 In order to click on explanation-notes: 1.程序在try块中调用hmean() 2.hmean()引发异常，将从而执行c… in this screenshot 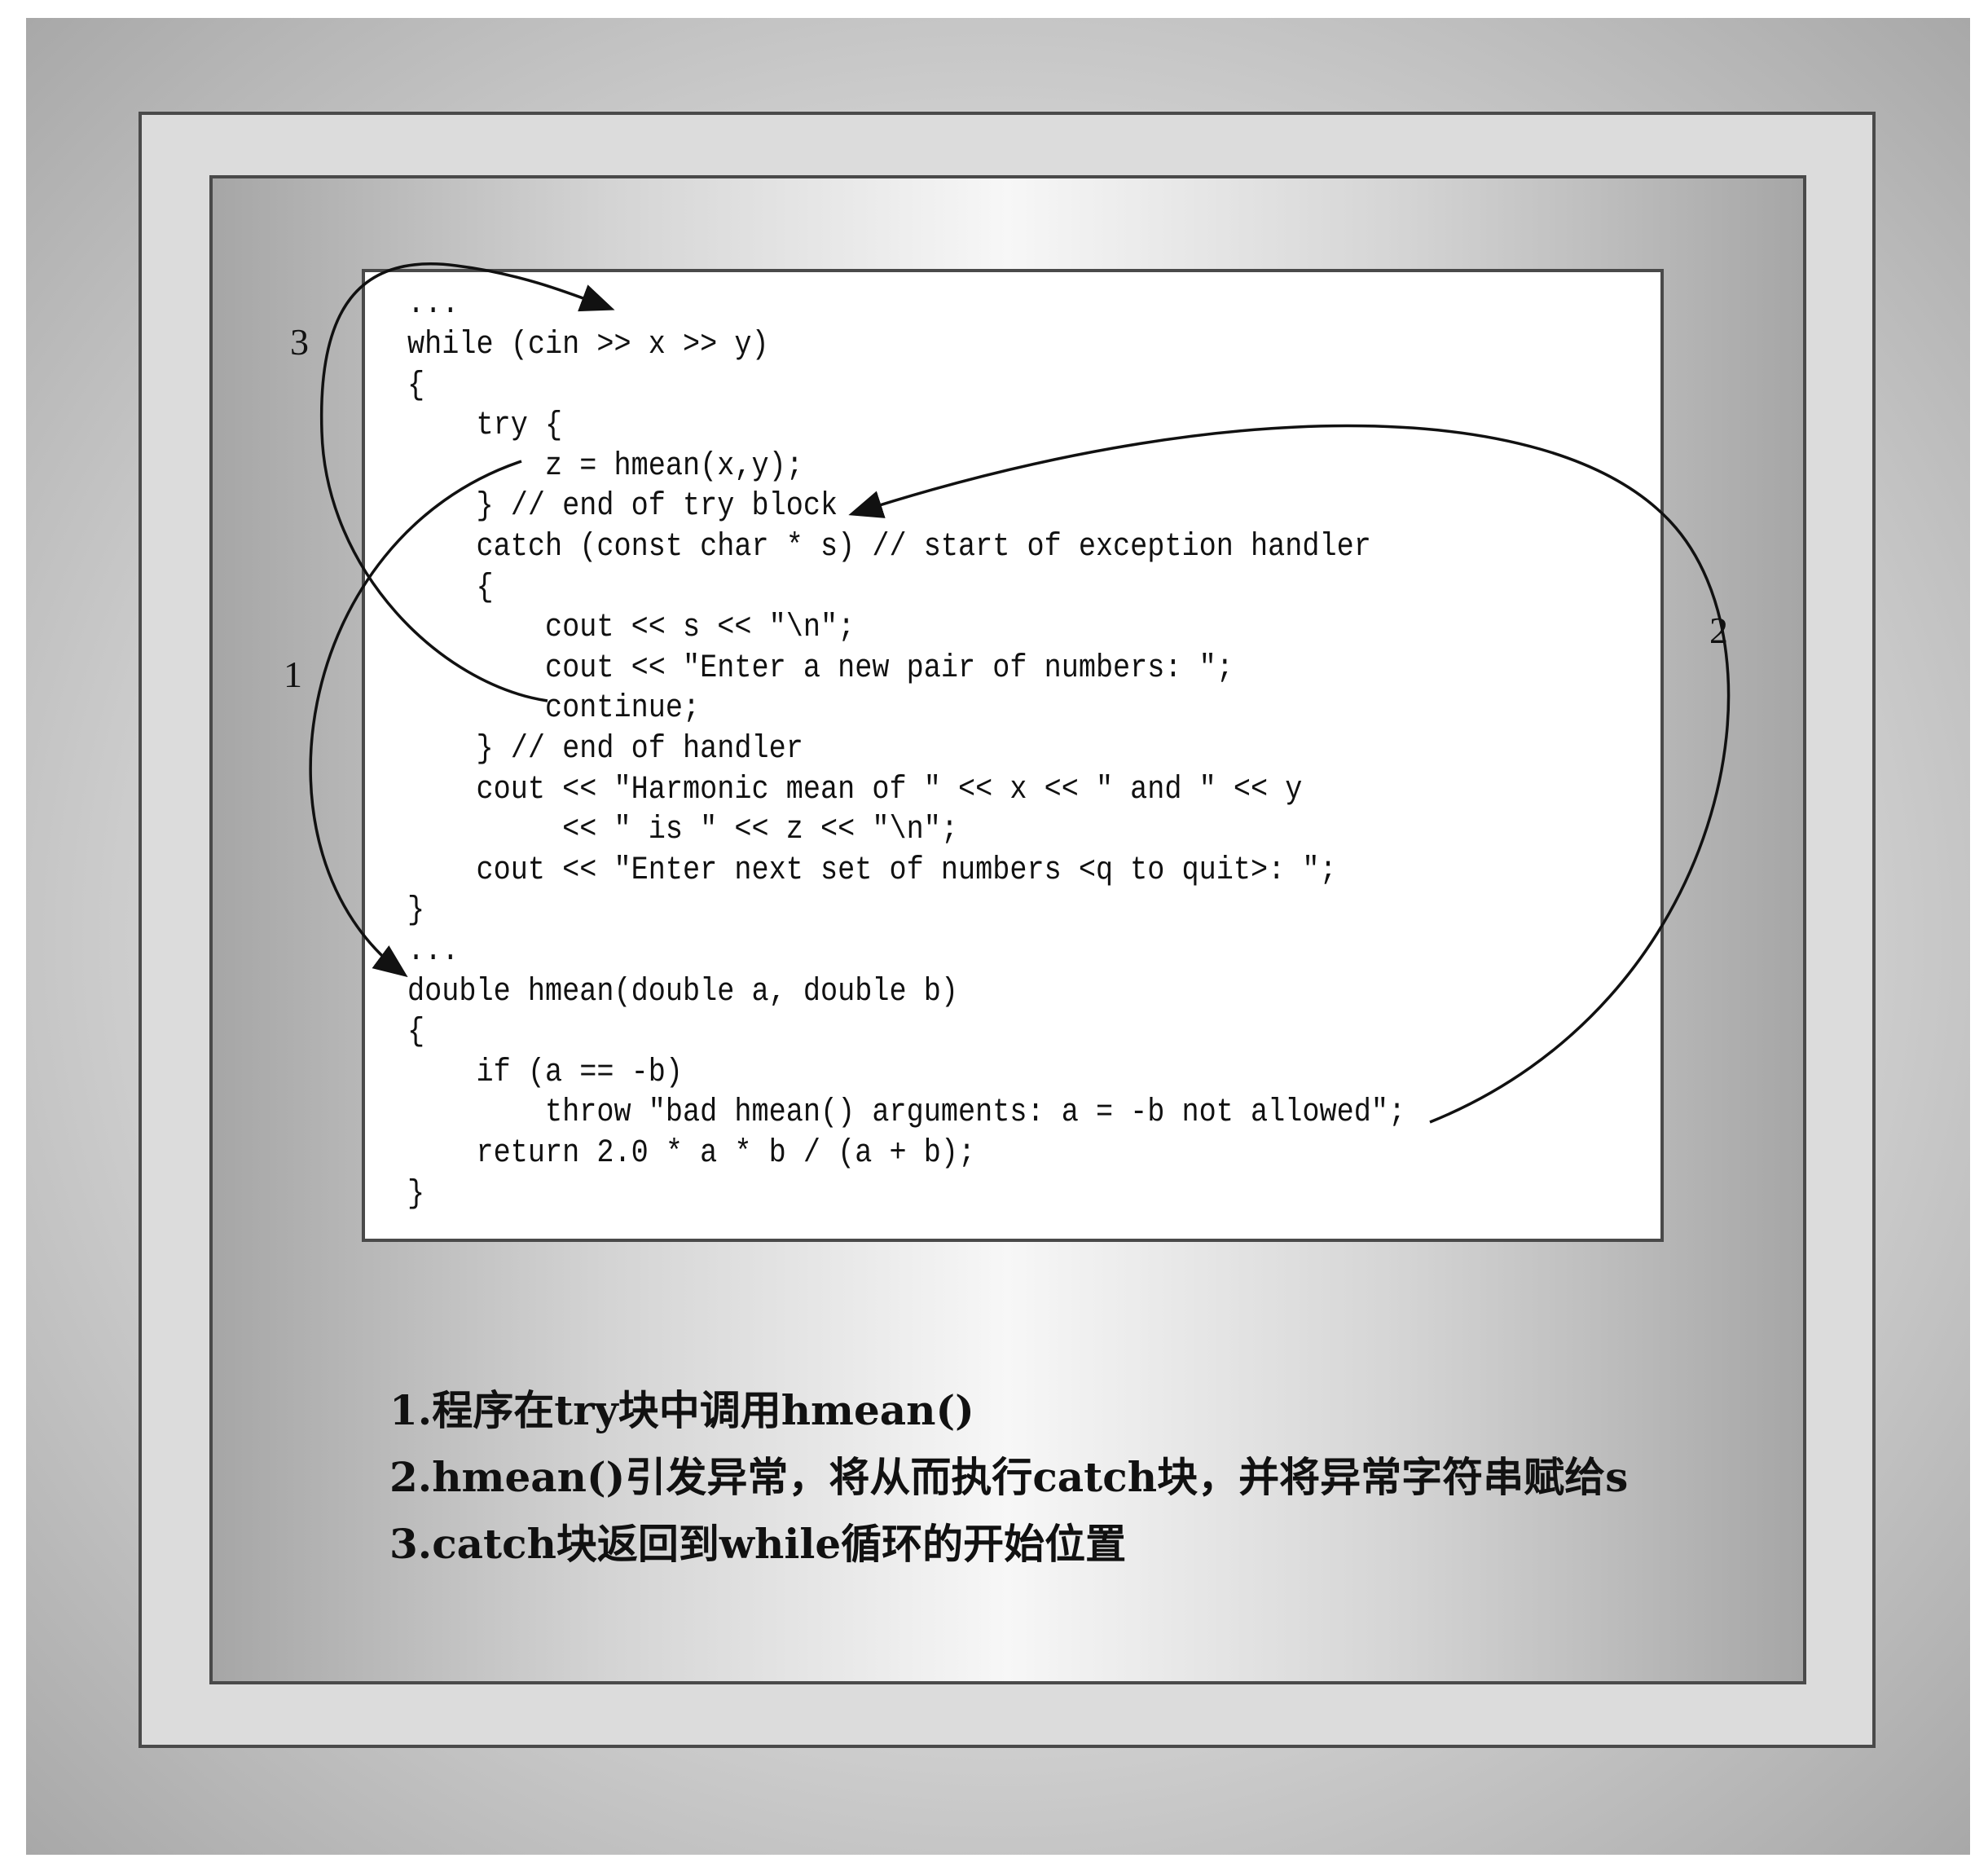, I will do `click(1009, 1477)`.